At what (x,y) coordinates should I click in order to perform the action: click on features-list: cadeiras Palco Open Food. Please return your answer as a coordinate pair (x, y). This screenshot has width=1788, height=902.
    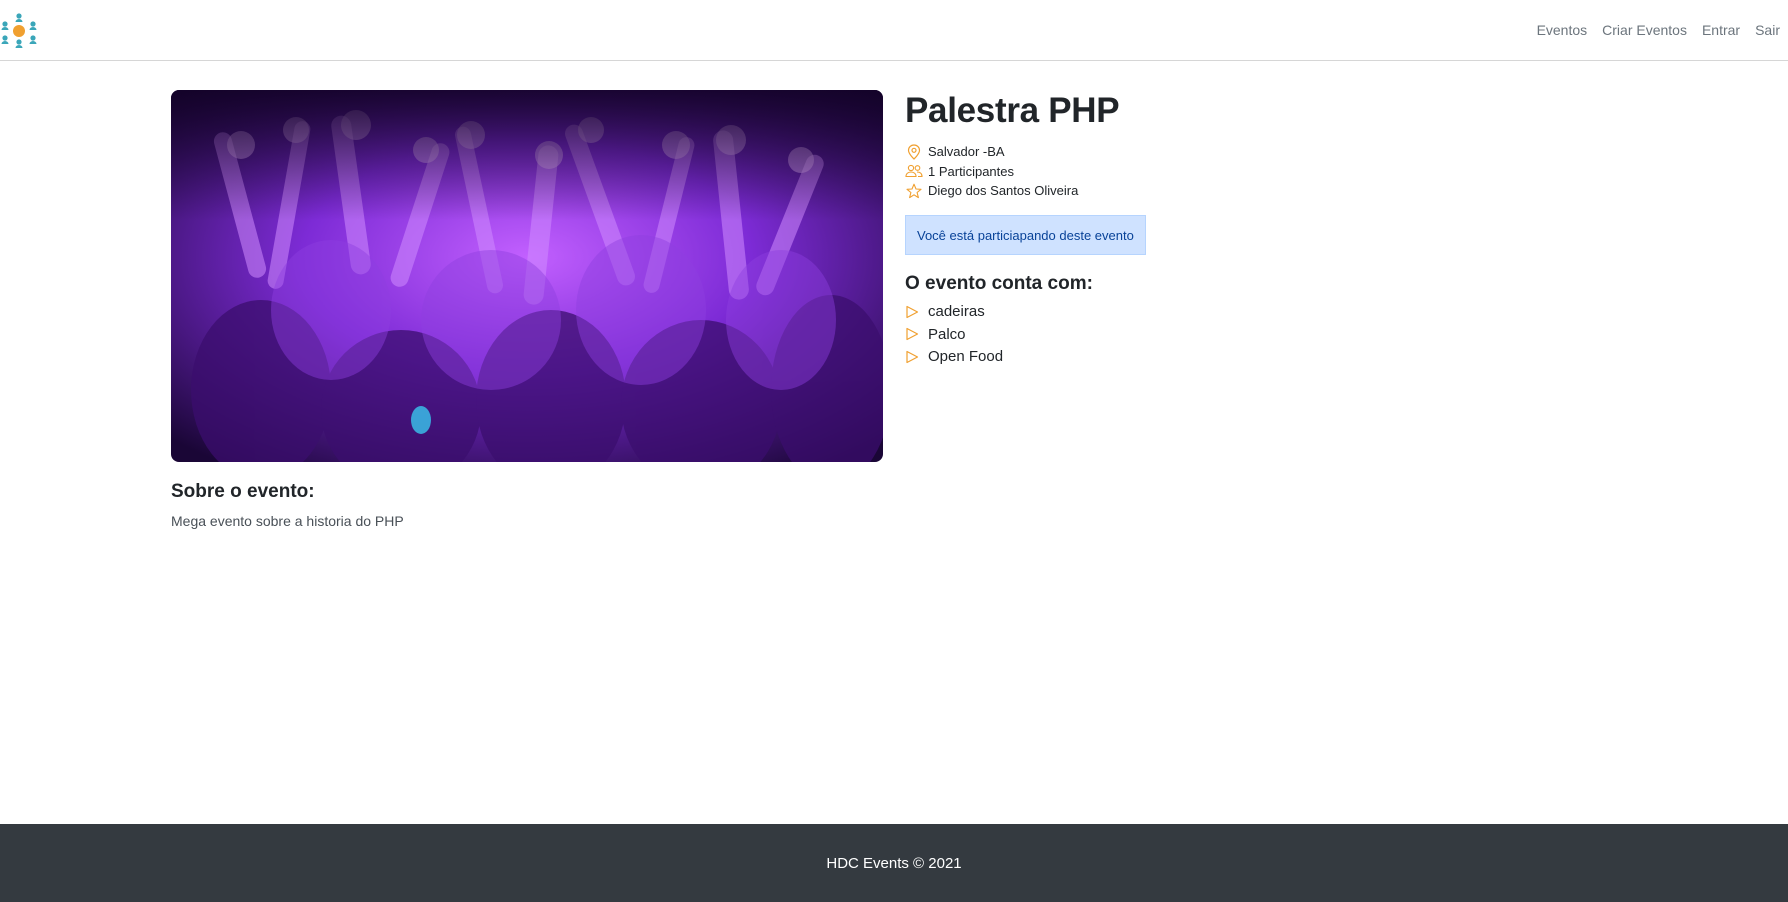
    Looking at the image, I should click on (1025, 335).